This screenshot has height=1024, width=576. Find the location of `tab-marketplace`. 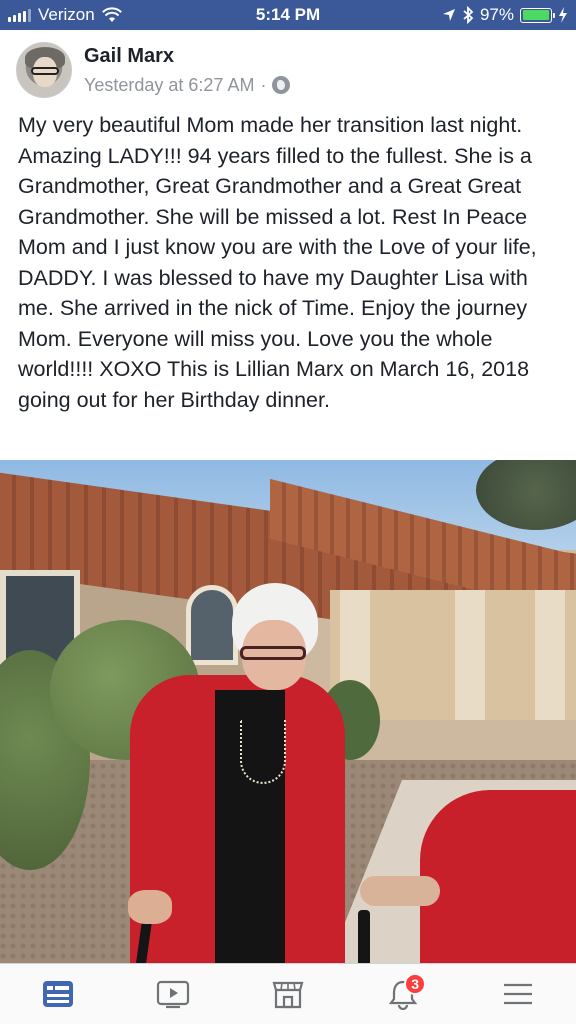

tab-marketplace is located at coordinates (288, 994).